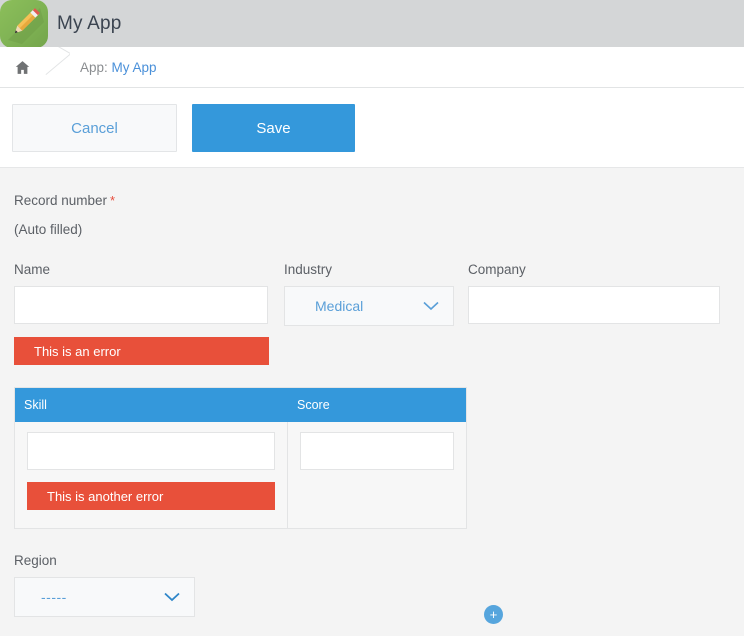  I want to click on skill-input, so click(151, 451).